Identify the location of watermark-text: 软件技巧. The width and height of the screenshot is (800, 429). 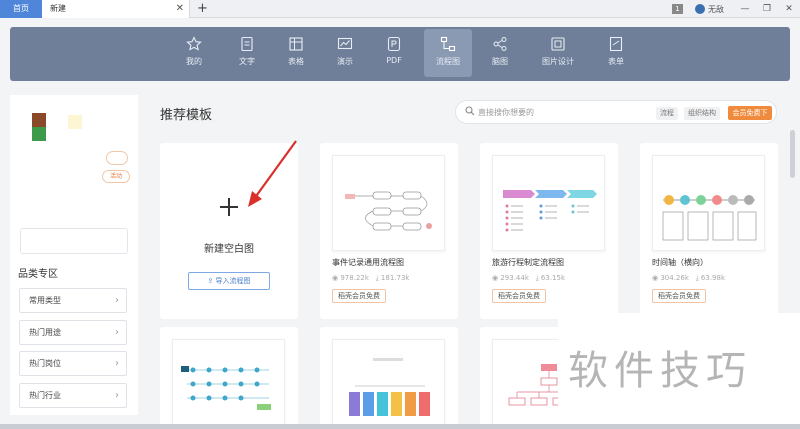
(660, 371).